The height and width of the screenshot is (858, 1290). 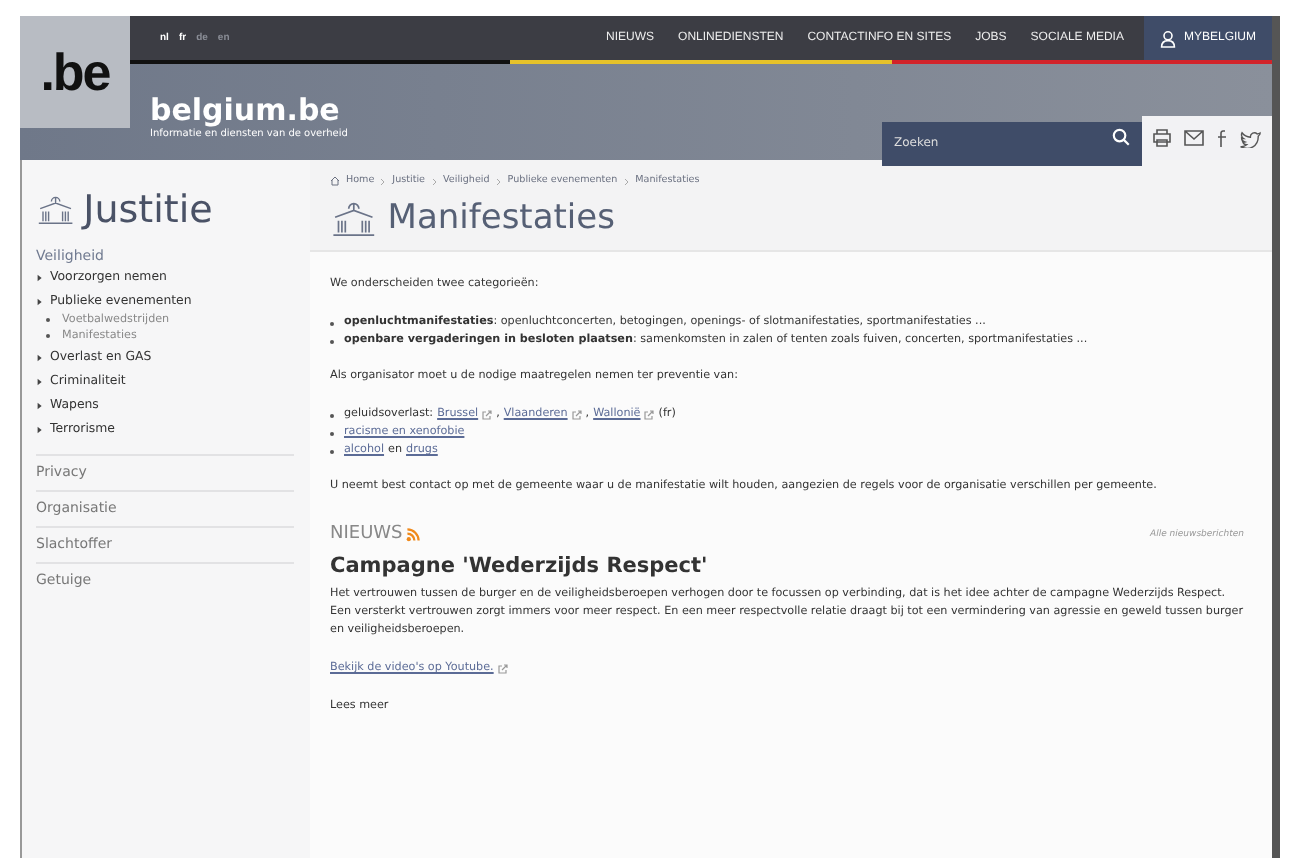 I want to click on site-logo: .be, so click(x=75, y=72).